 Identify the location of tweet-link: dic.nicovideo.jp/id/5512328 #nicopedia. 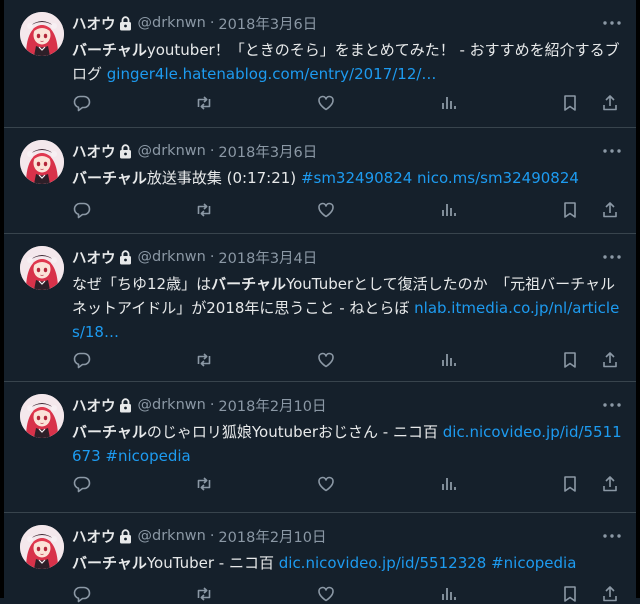
(428, 563).